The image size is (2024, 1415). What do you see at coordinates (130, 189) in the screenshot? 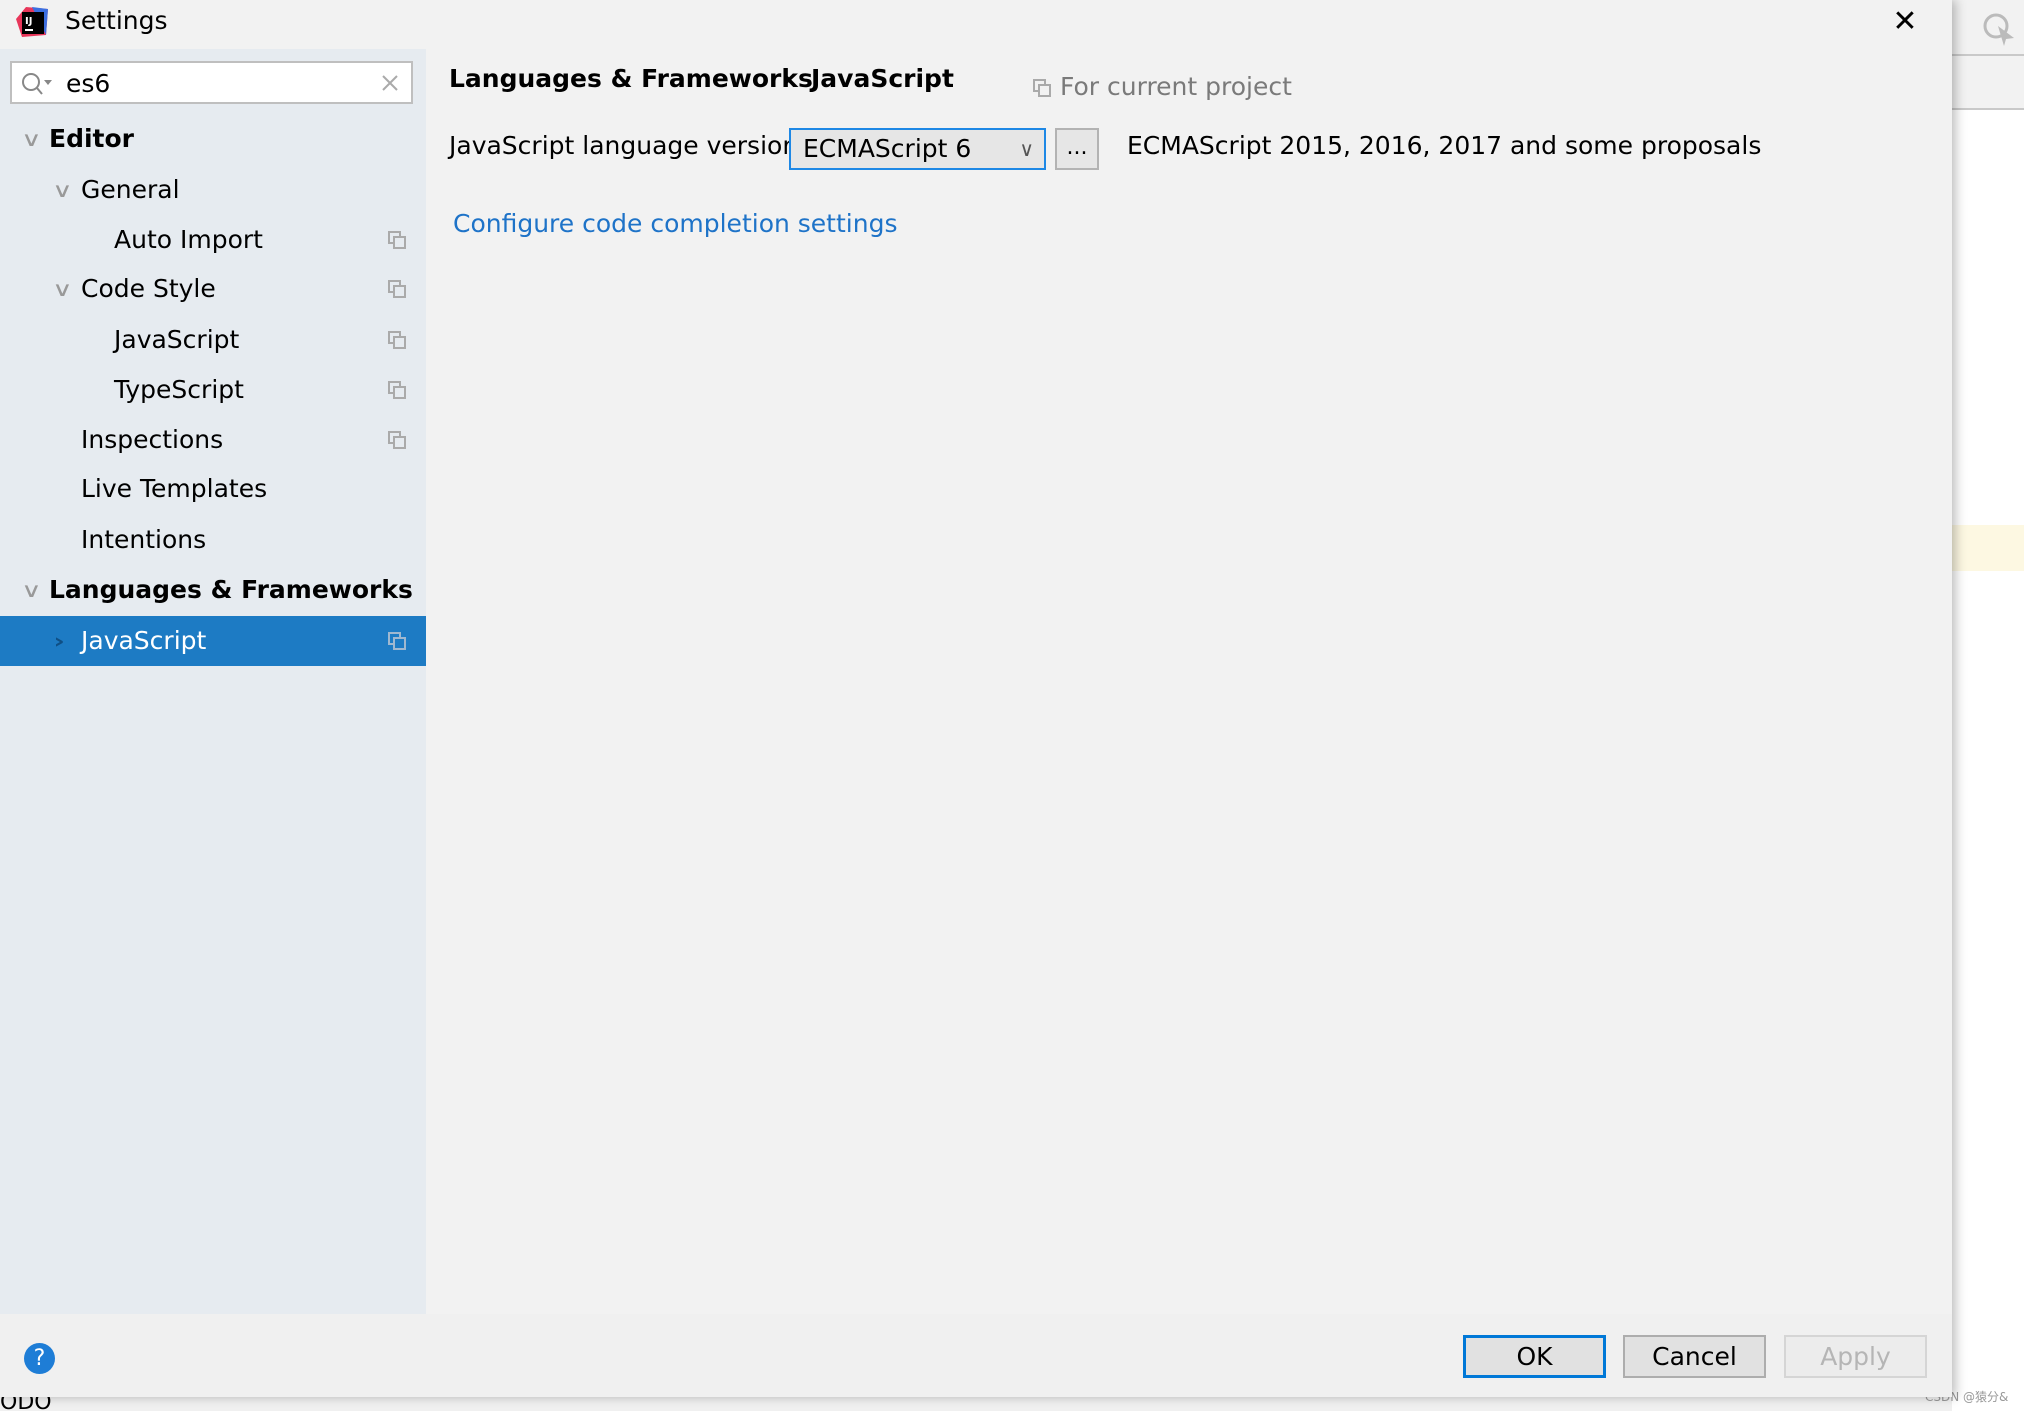
I see `tree-item-label: General` at bounding box center [130, 189].